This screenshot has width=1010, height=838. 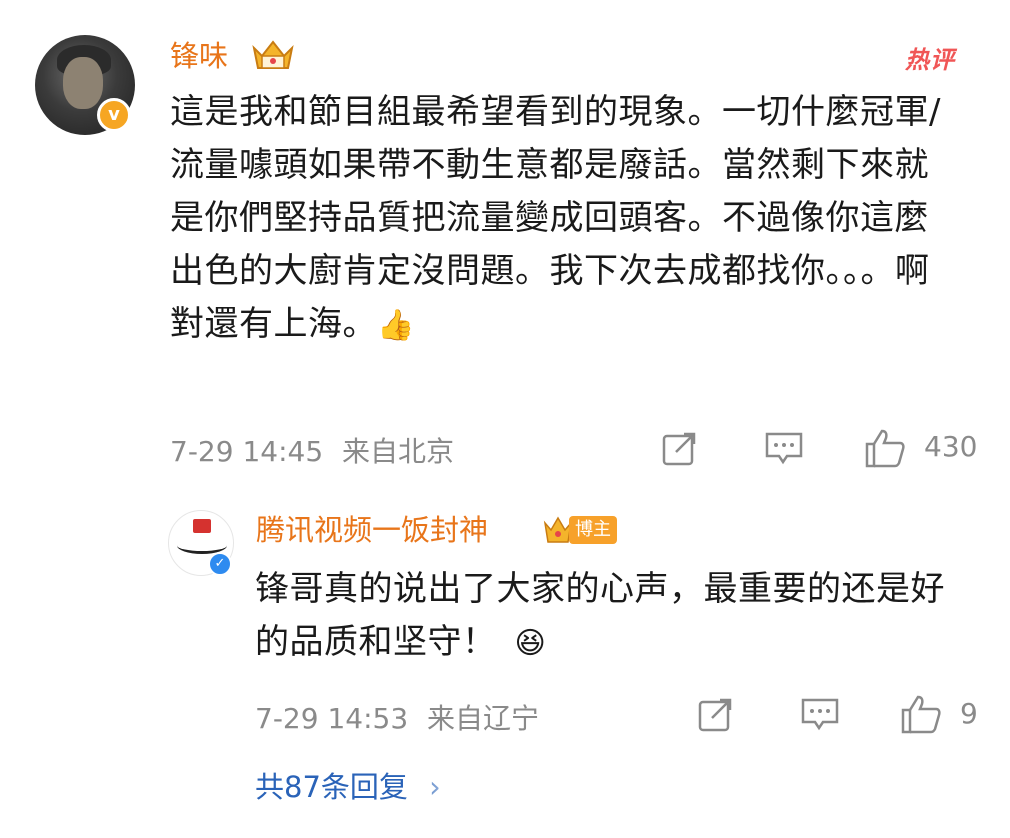 What do you see at coordinates (784, 449) in the screenshot?
I see `comment-icon` at bounding box center [784, 449].